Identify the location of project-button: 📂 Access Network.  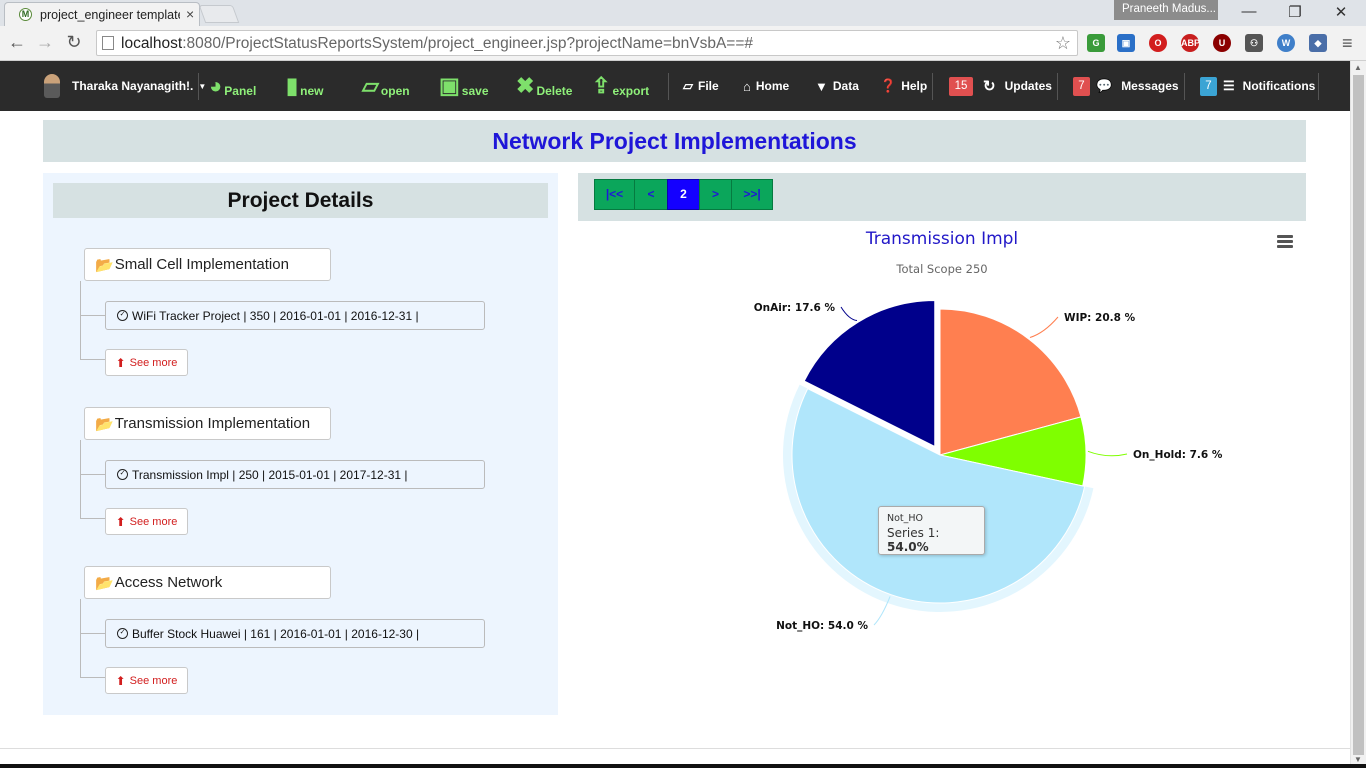
(207, 582).